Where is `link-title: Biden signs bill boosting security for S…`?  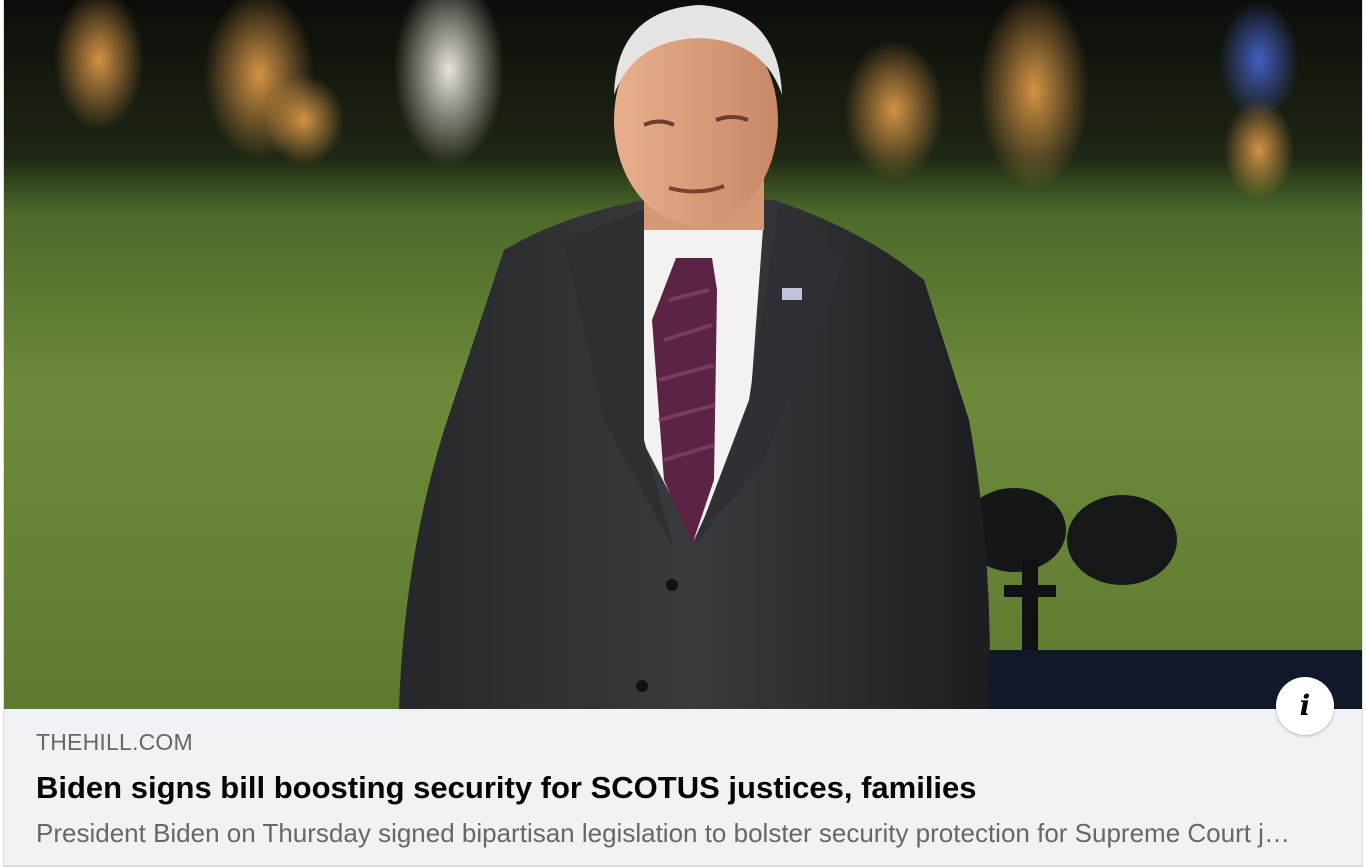 link-title: Biden signs bill boosting security for S… is located at coordinates (665, 788).